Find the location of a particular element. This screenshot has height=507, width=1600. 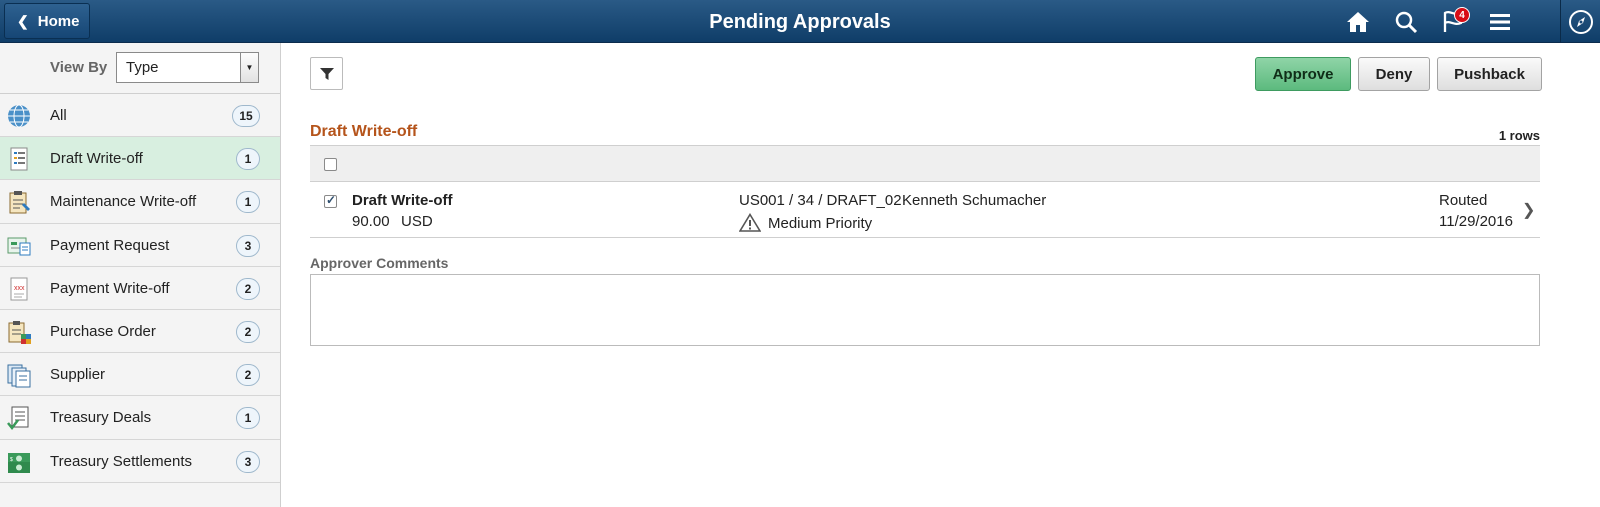

filter-icon is located at coordinates (326, 73).